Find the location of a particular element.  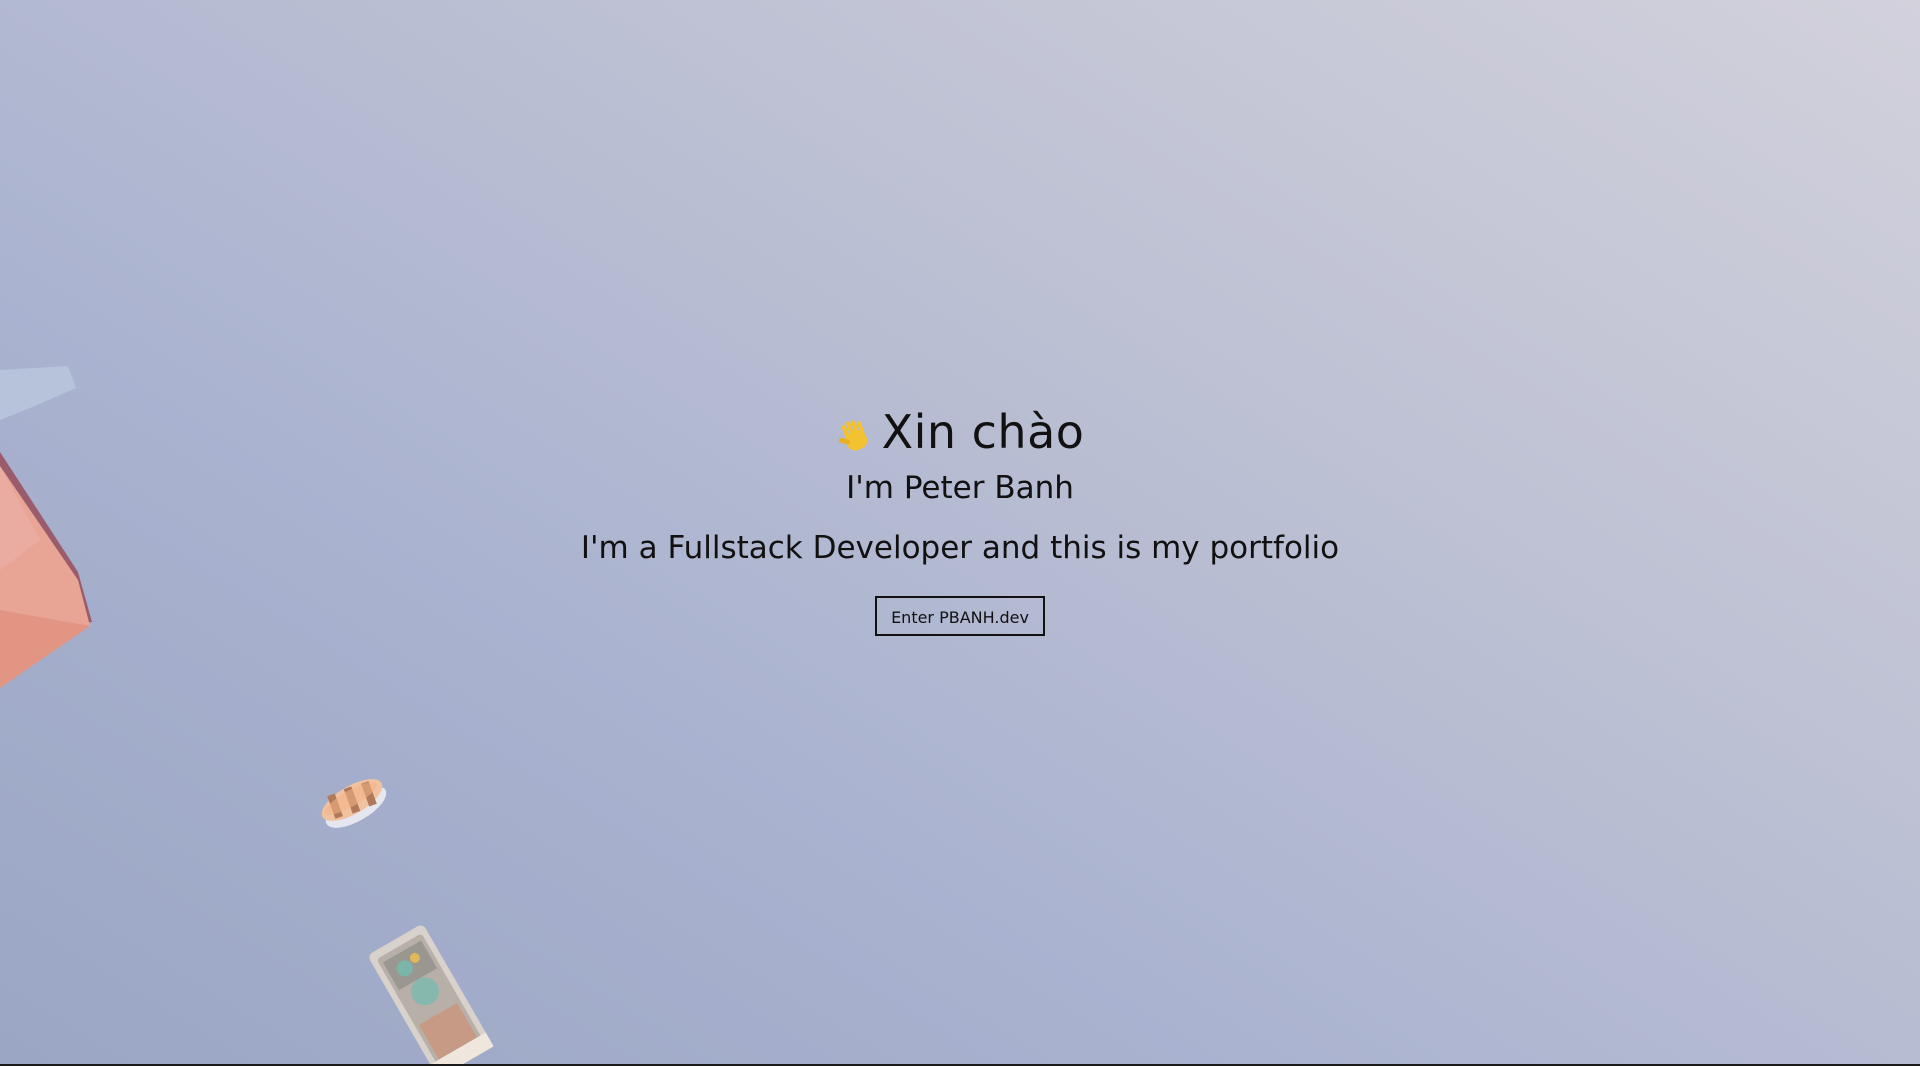

enter-site-button: Enter PBANH.dev is located at coordinates (960, 616).